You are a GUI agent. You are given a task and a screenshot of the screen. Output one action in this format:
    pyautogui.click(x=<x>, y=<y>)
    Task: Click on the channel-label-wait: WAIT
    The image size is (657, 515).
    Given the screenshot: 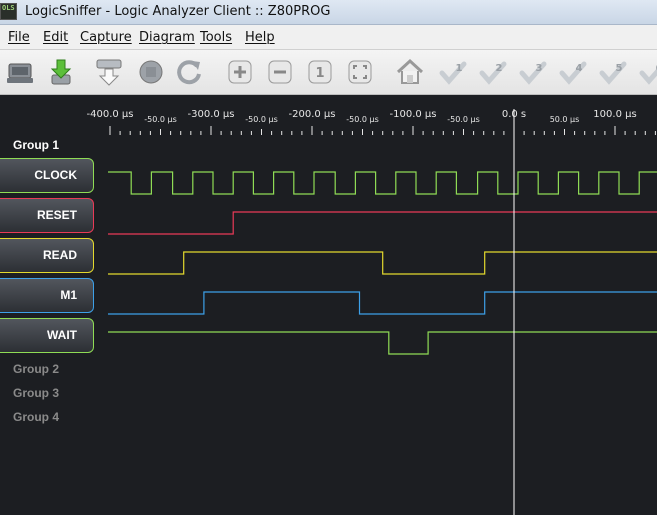 What is the action you would take?
    pyautogui.click(x=47, y=335)
    